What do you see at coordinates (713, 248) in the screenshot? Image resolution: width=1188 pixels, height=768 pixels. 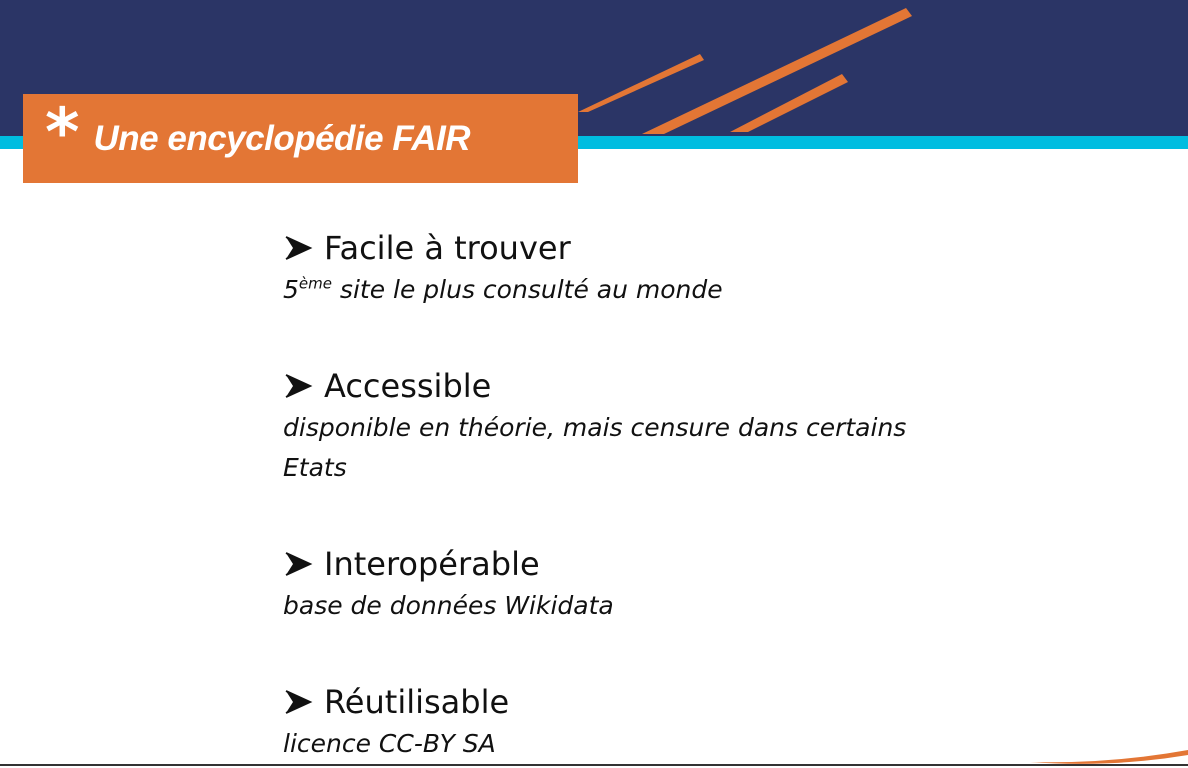 I see `item-heading: Facile à trouver` at bounding box center [713, 248].